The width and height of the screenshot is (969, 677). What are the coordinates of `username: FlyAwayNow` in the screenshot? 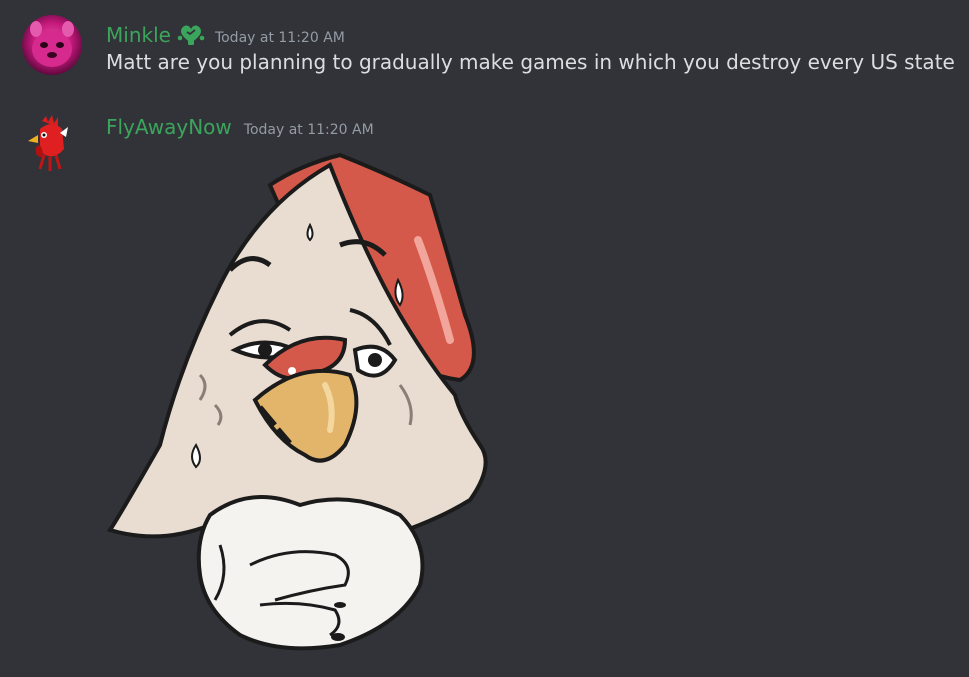 It's located at (169, 127).